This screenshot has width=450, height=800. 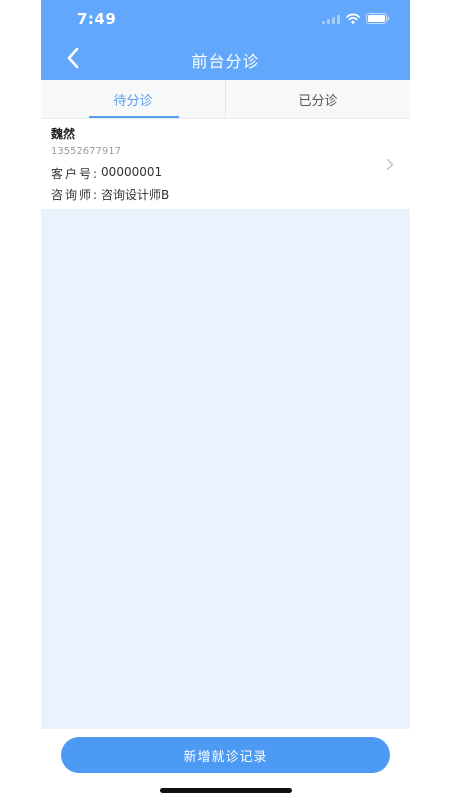 What do you see at coordinates (331, 19) in the screenshot?
I see `signal-icon` at bounding box center [331, 19].